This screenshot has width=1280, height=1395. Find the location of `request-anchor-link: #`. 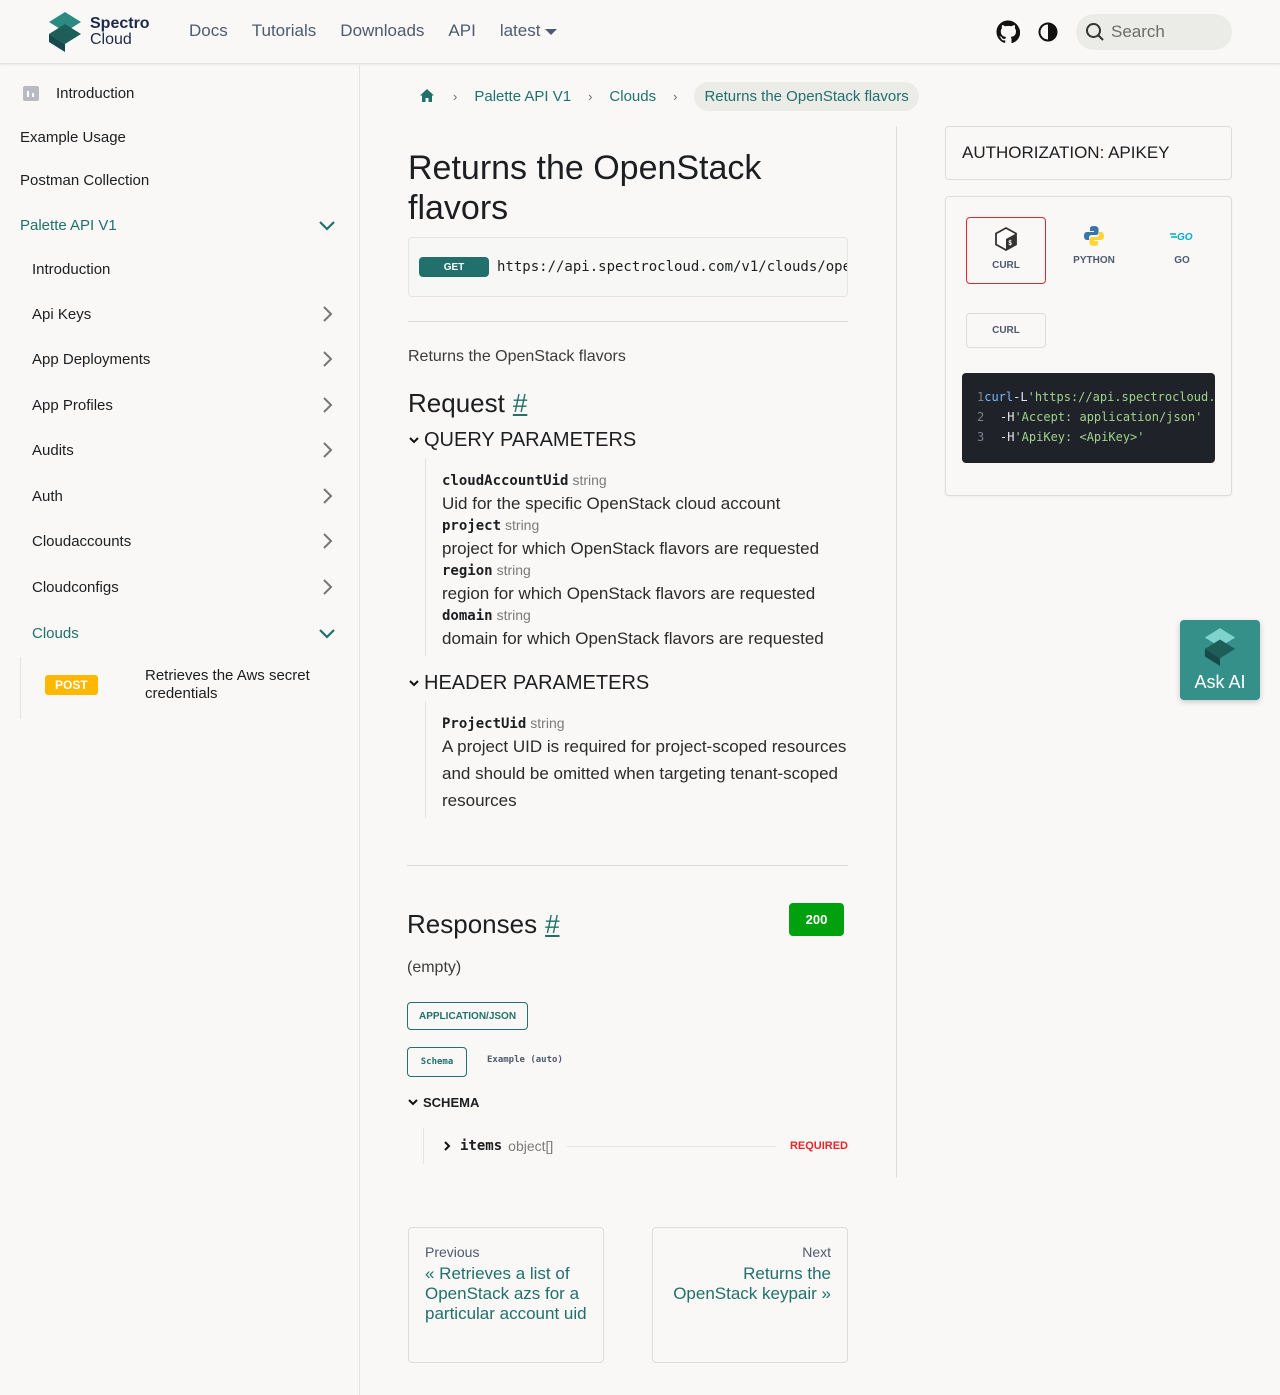

request-anchor-link: # is located at coordinates (520, 403).